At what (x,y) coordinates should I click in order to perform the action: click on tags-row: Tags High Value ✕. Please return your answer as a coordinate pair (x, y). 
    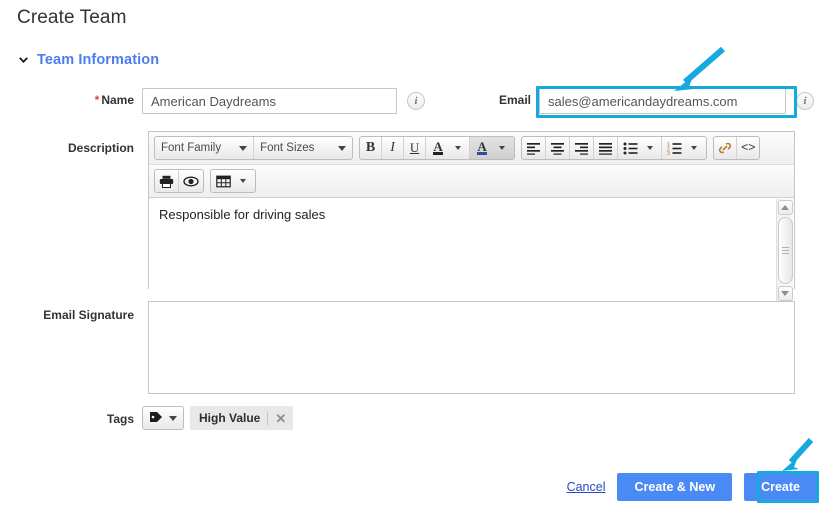
    Looking at the image, I should click on (147, 418).